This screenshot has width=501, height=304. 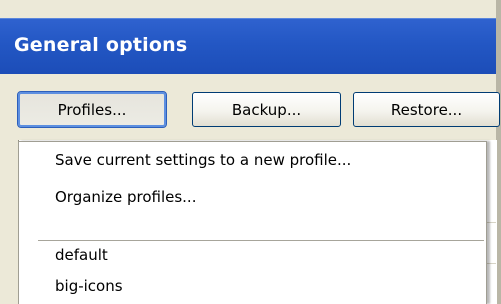 What do you see at coordinates (89, 286) in the screenshot?
I see `menu-item-profile-big-icons: big-icons` at bounding box center [89, 286].